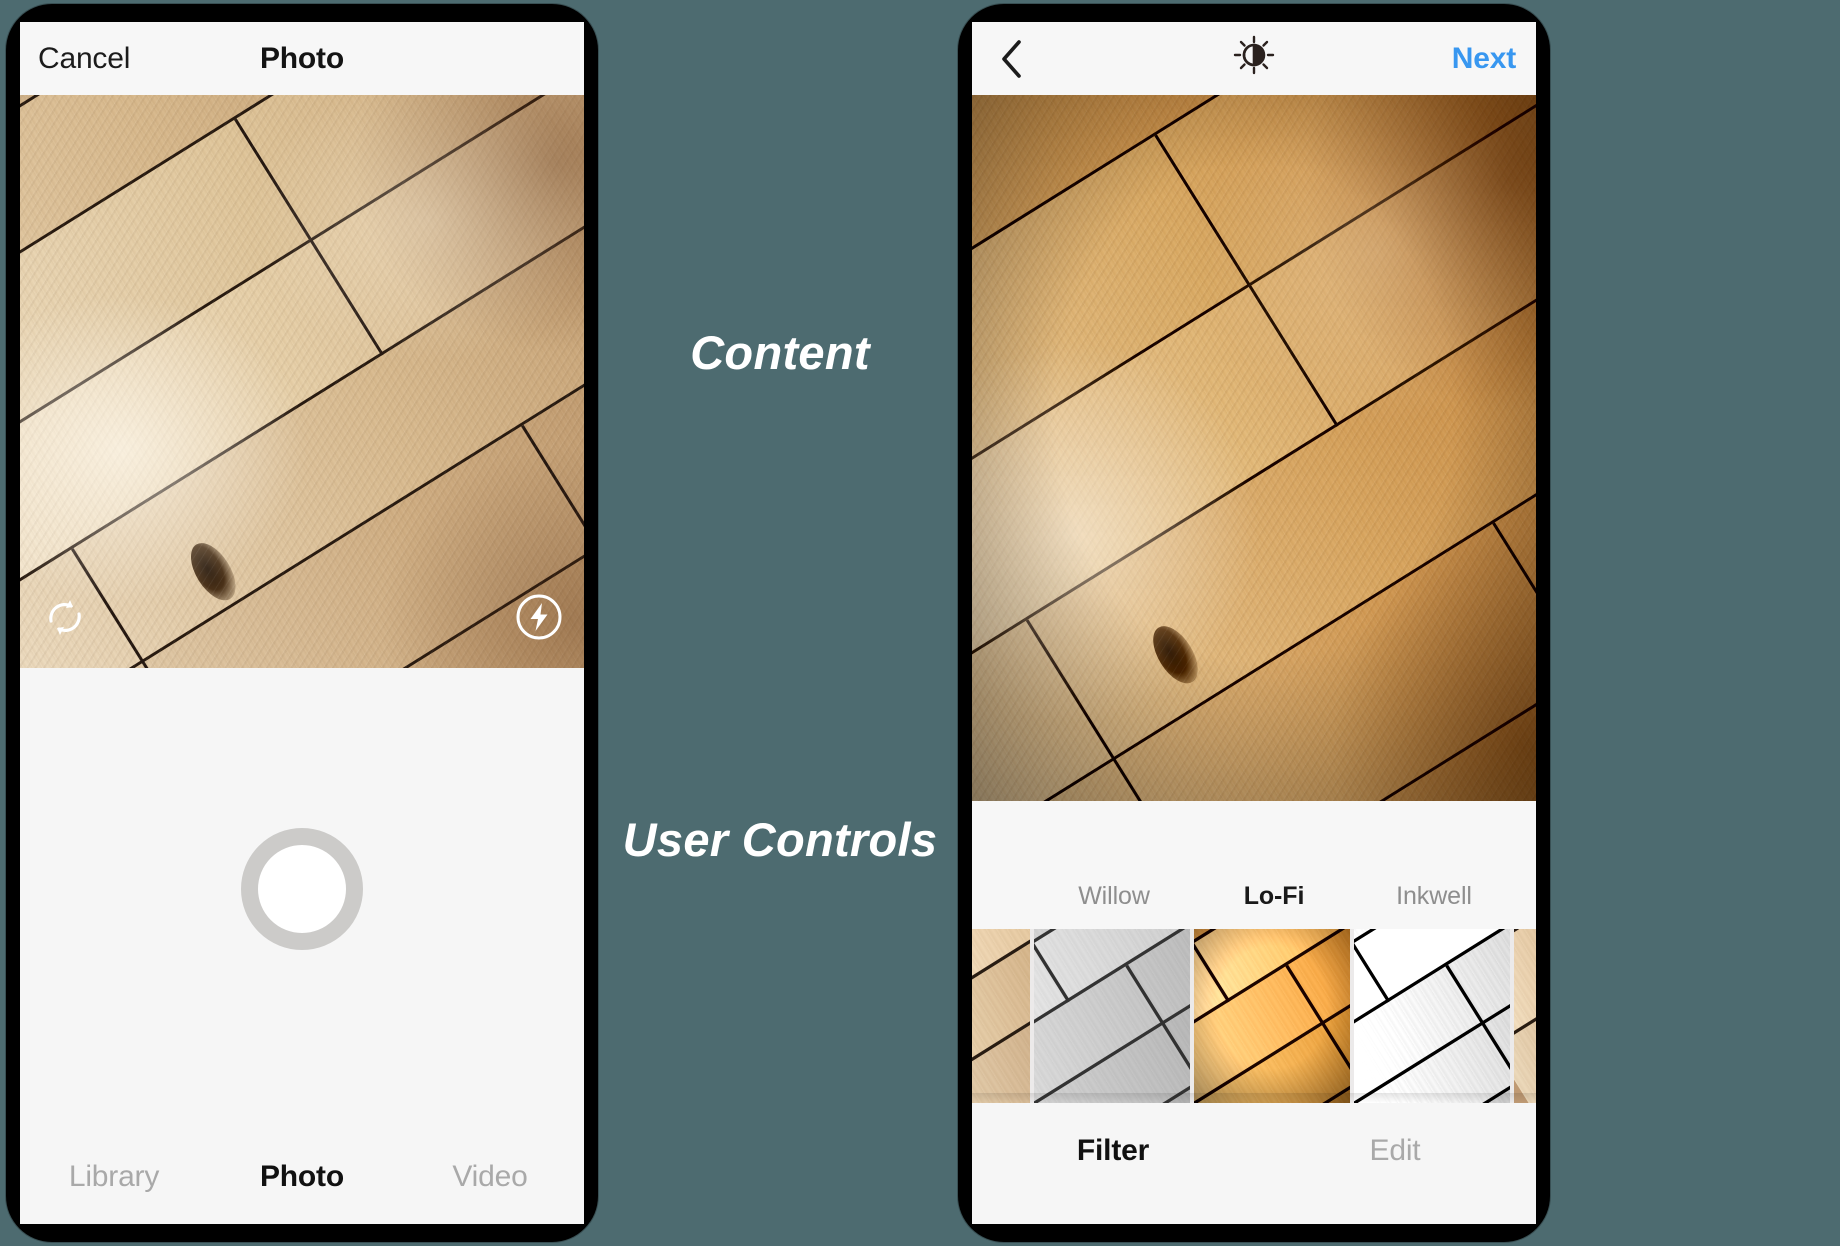  I want to click on tab-filter: Filter, so click(1113, 1150).